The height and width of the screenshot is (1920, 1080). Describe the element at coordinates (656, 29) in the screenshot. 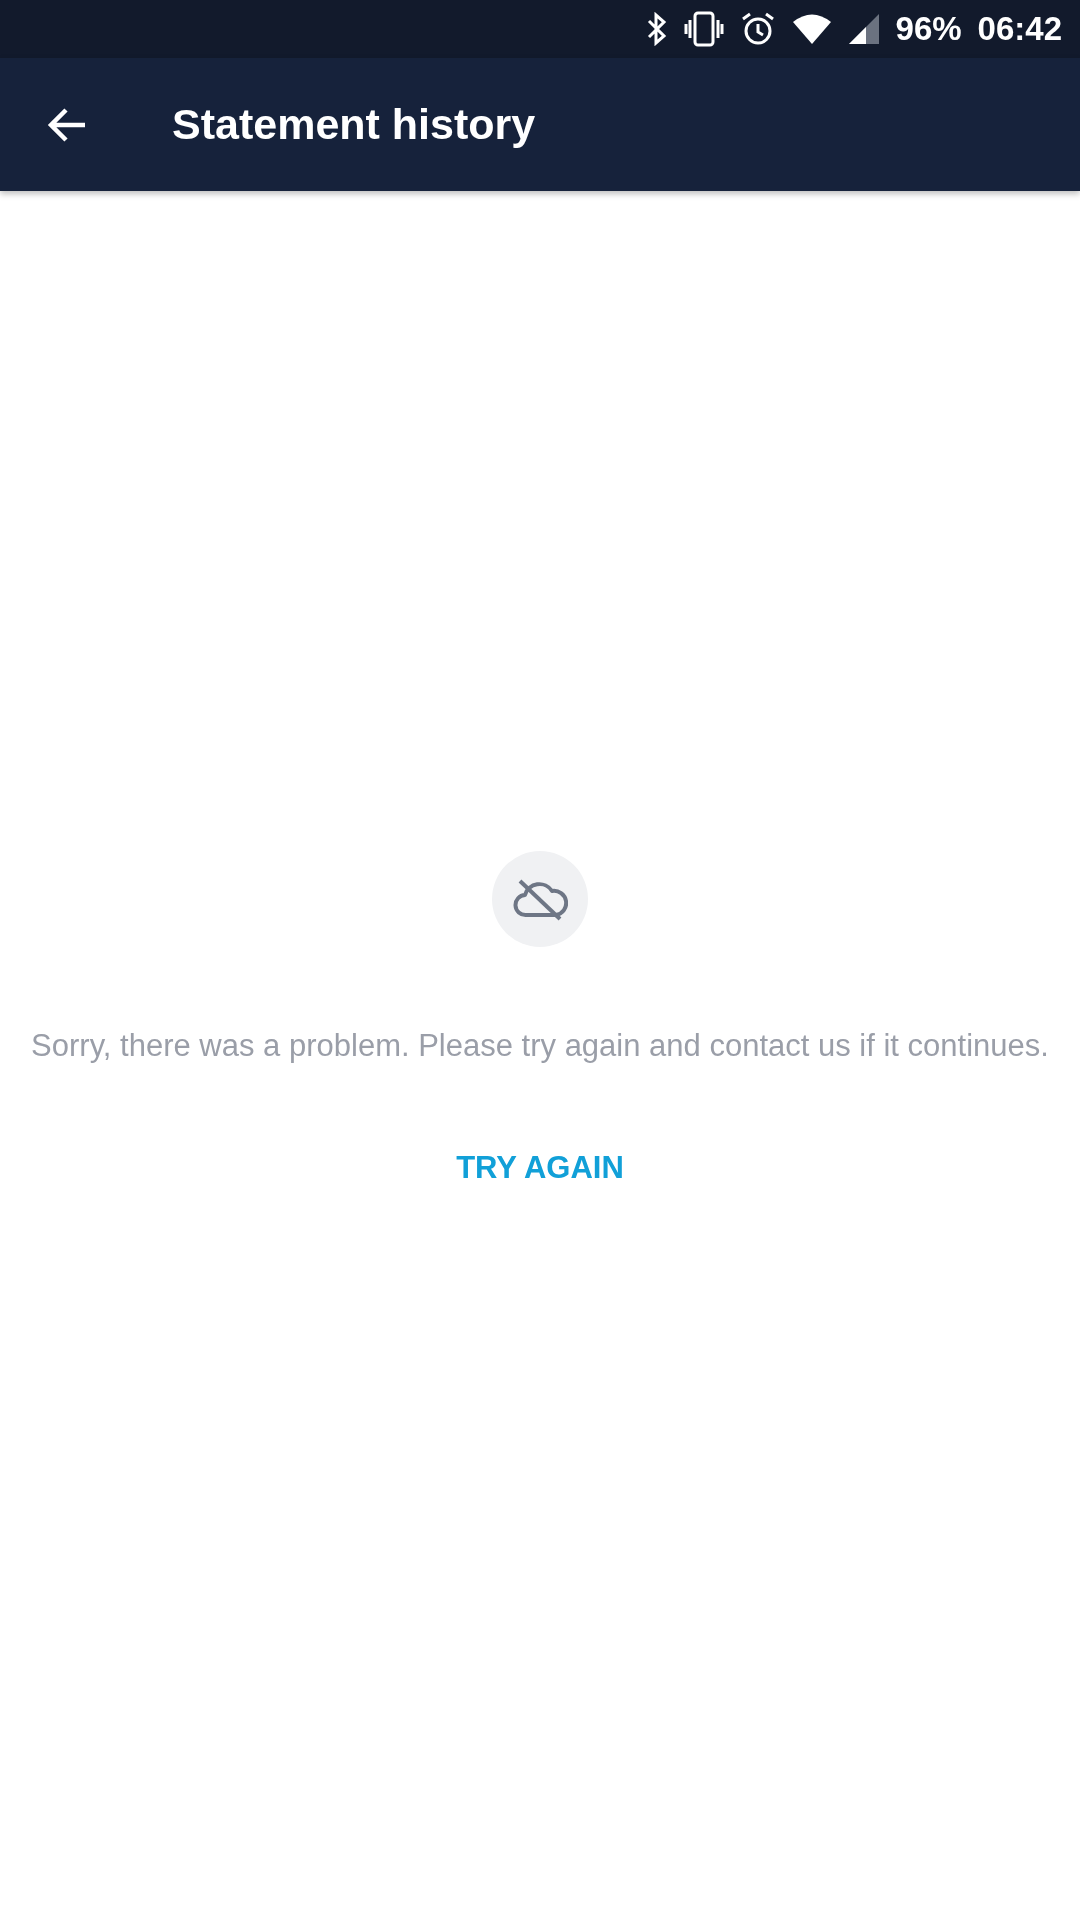

I see `bluetooth-icon` at that location.